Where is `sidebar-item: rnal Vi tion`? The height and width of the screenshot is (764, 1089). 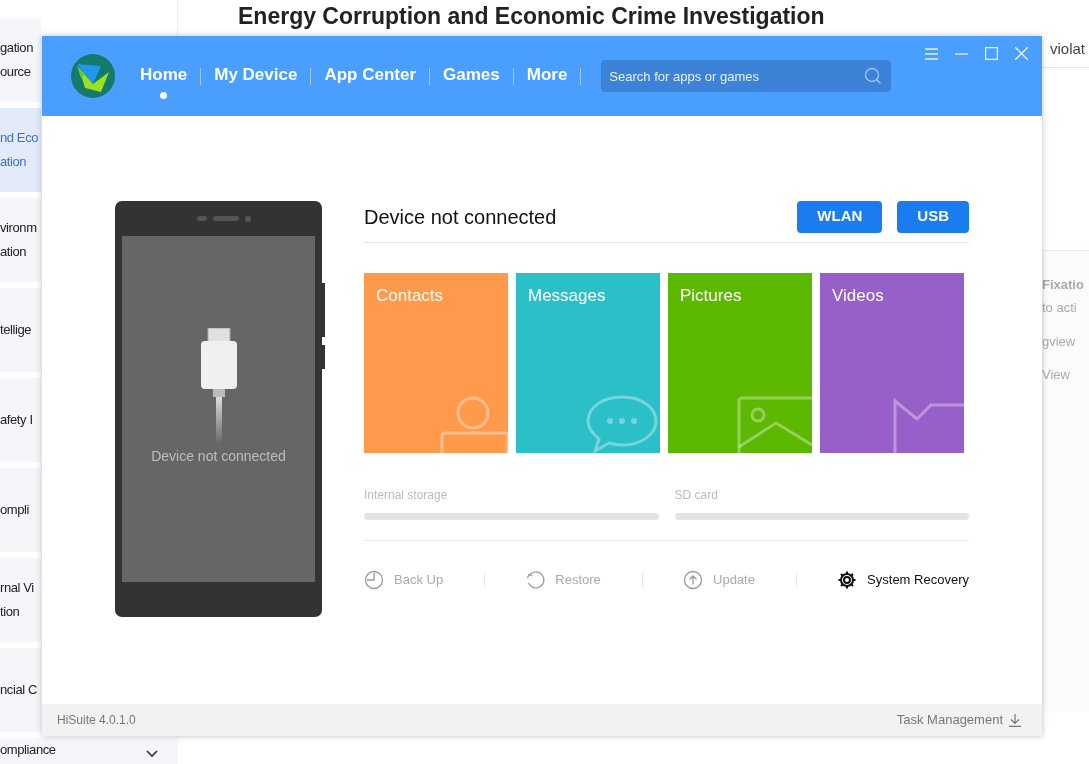 sidebar-item: rnal Vi tion is located at coordinates (20, 600).